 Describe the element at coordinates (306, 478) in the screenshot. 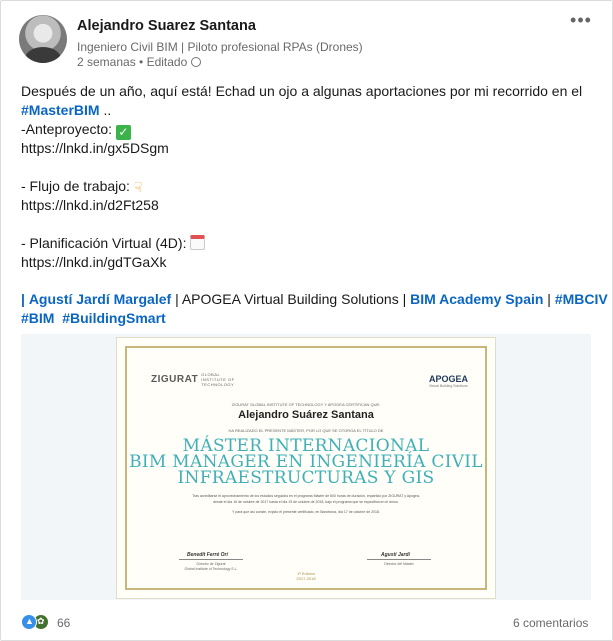

I see `title-line-3: INFRAESTRUCTURAS Y GIS` at that location.